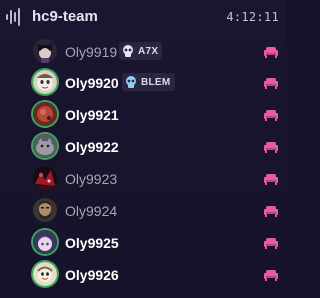  What do you see at coordinates (143, 242) in the screenshot?
I see `member-row: Oly9925` at bounding box center [143, 242].